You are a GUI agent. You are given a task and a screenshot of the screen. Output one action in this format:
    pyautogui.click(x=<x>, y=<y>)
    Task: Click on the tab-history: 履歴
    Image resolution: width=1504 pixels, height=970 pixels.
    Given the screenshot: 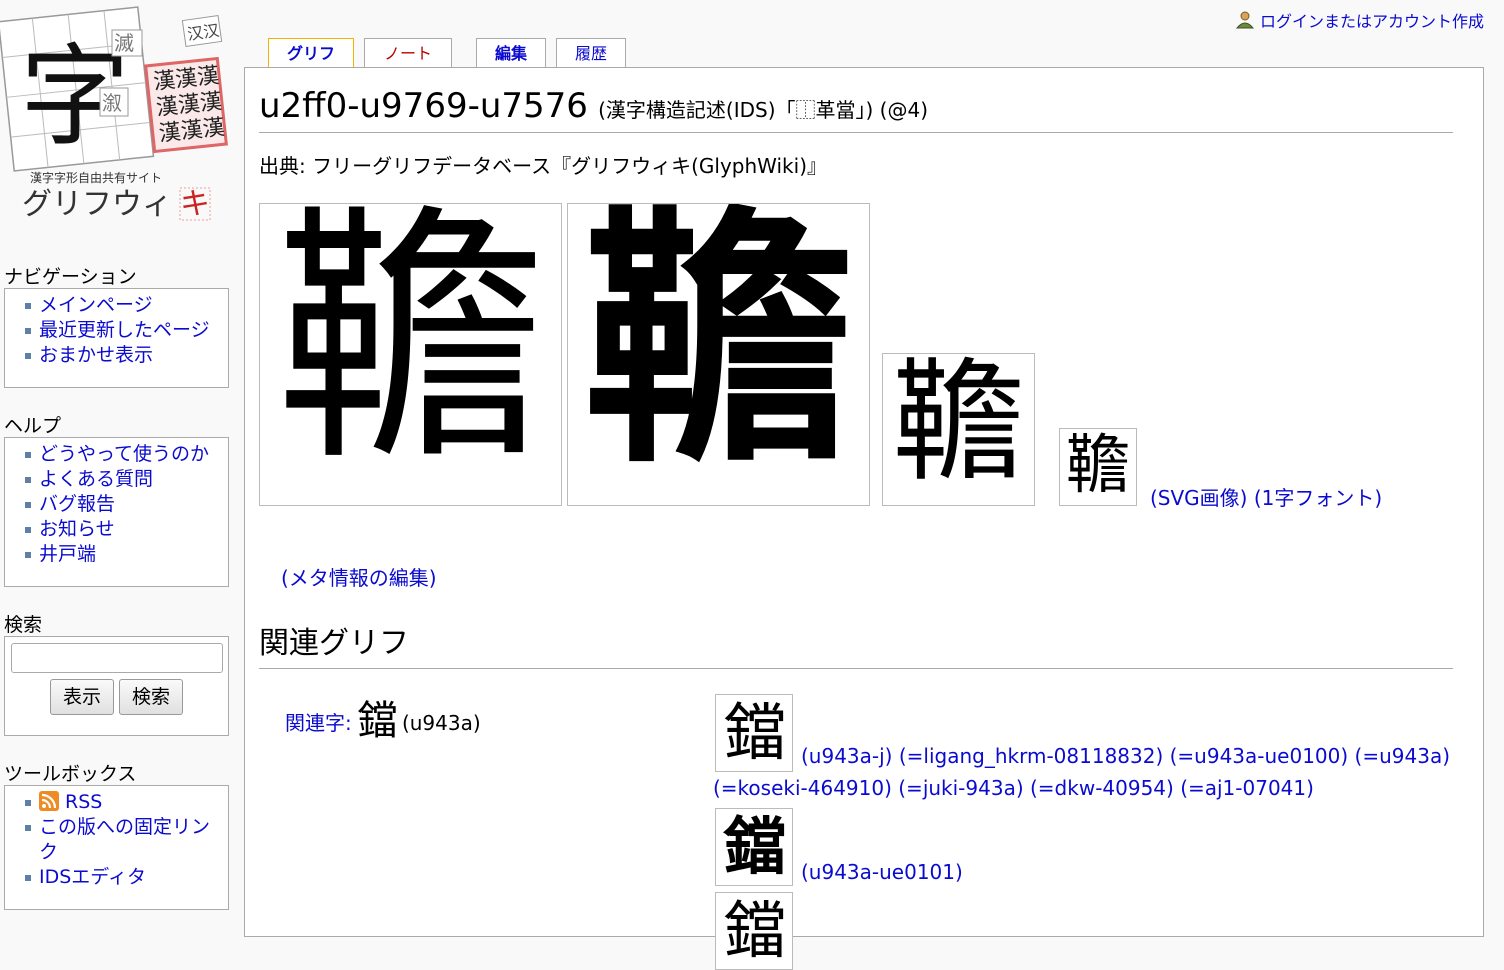 What is the action you would take?
    pyautogui.click(x=591, y=52)
    